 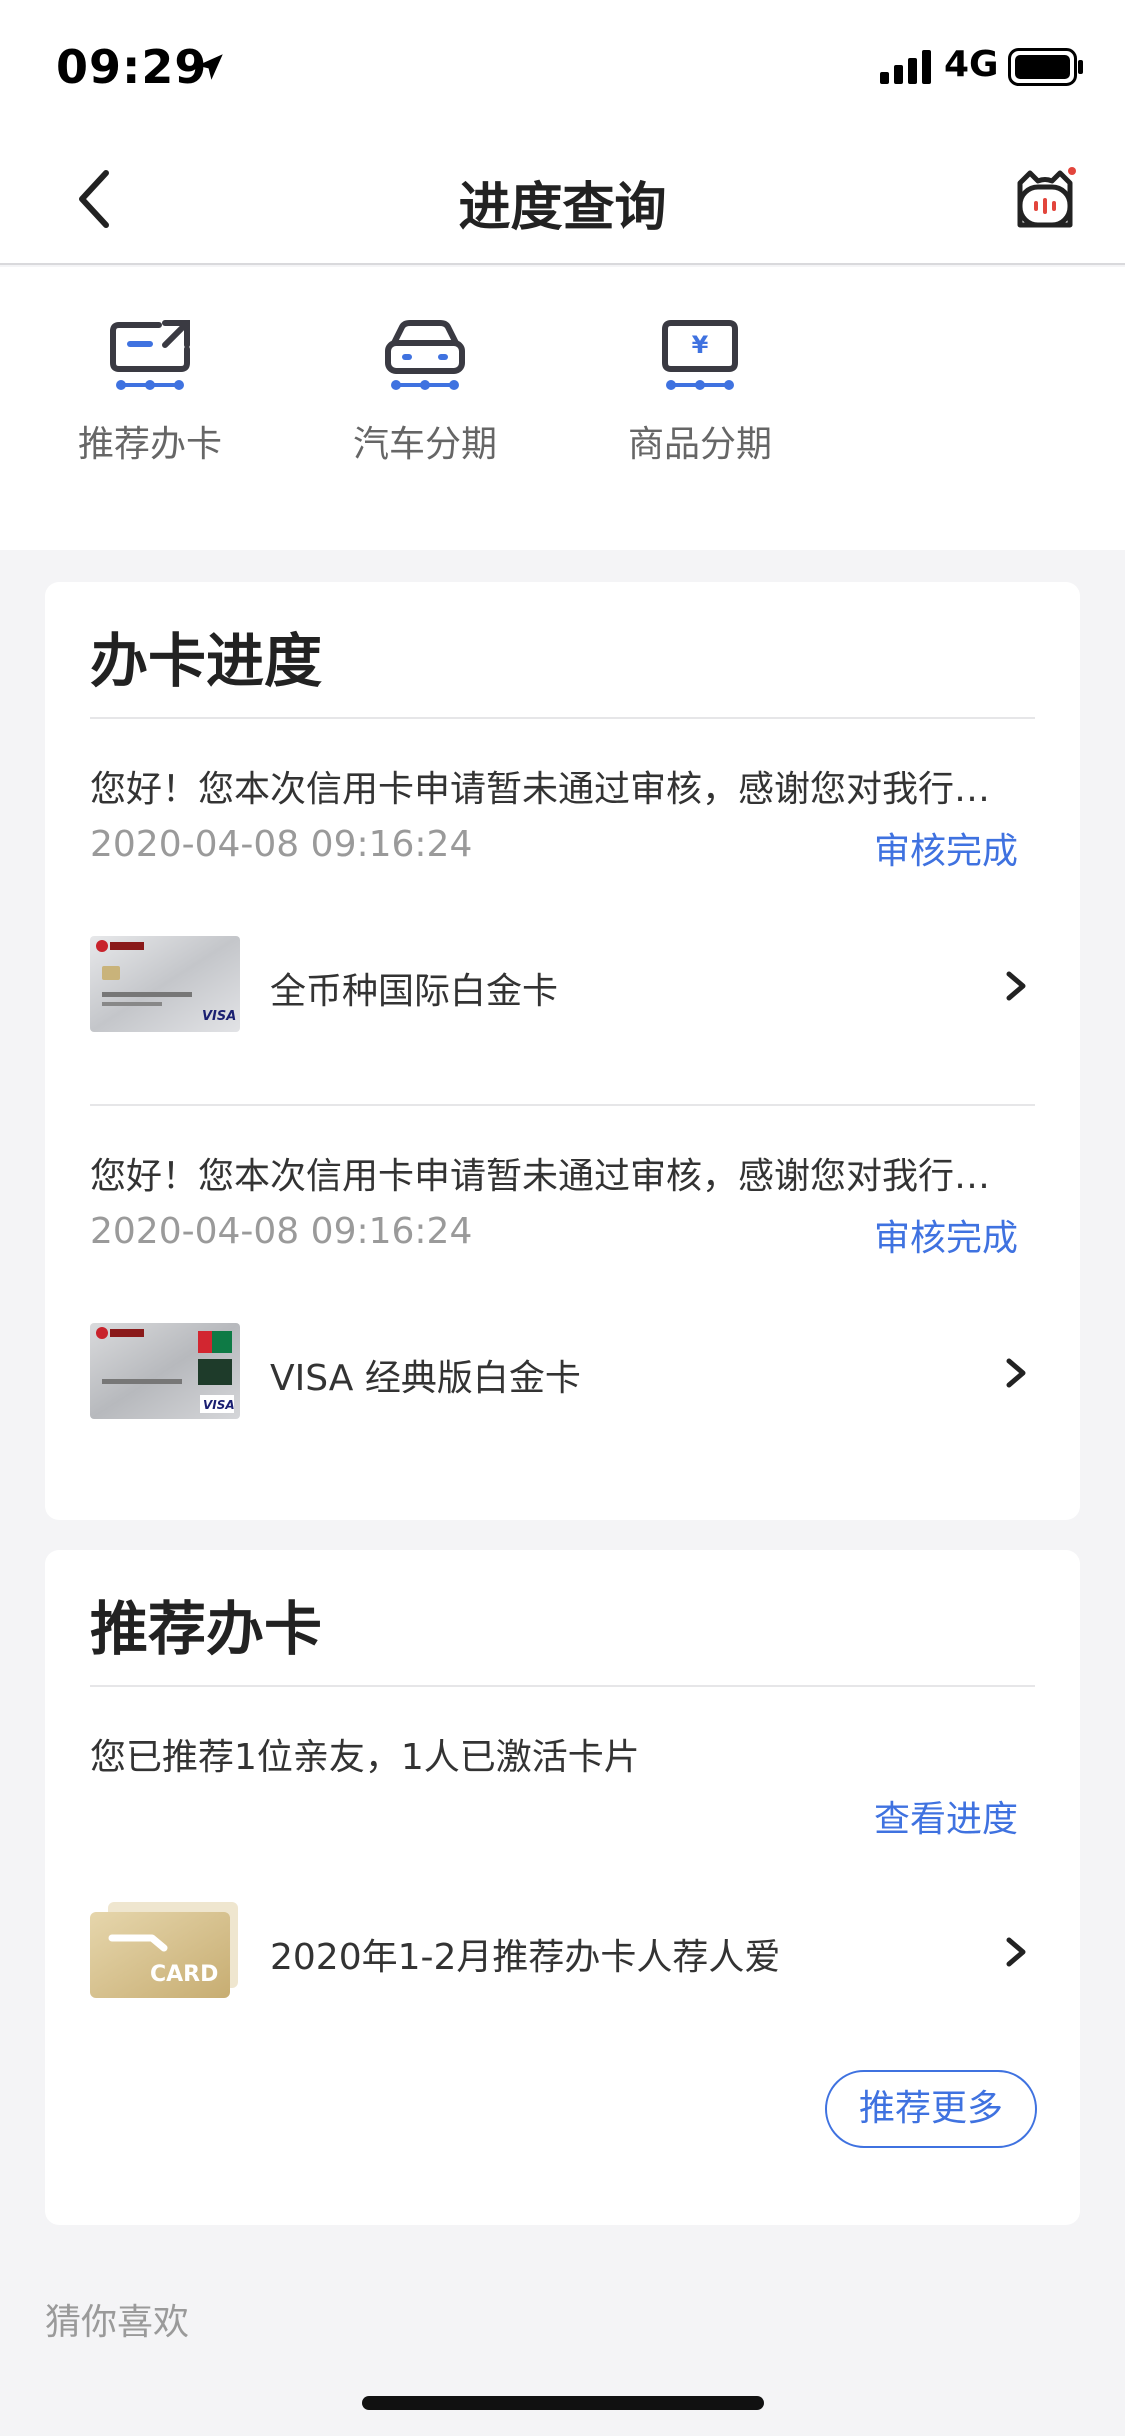 What do you see at coordinates (206, 1629) in the screenshot?
I see `recommend-panel-title: 推荐办卡` at bounding box center [206, 1629].